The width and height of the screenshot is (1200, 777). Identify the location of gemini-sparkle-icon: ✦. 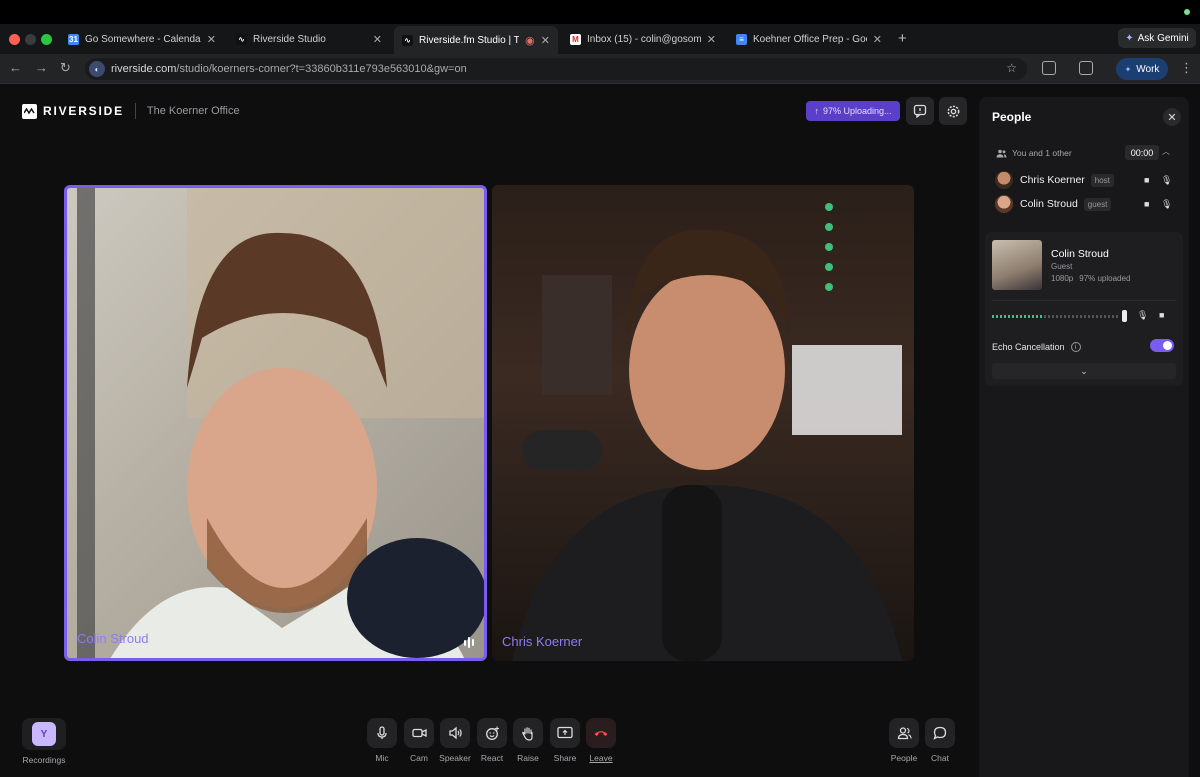
(1129, 38).